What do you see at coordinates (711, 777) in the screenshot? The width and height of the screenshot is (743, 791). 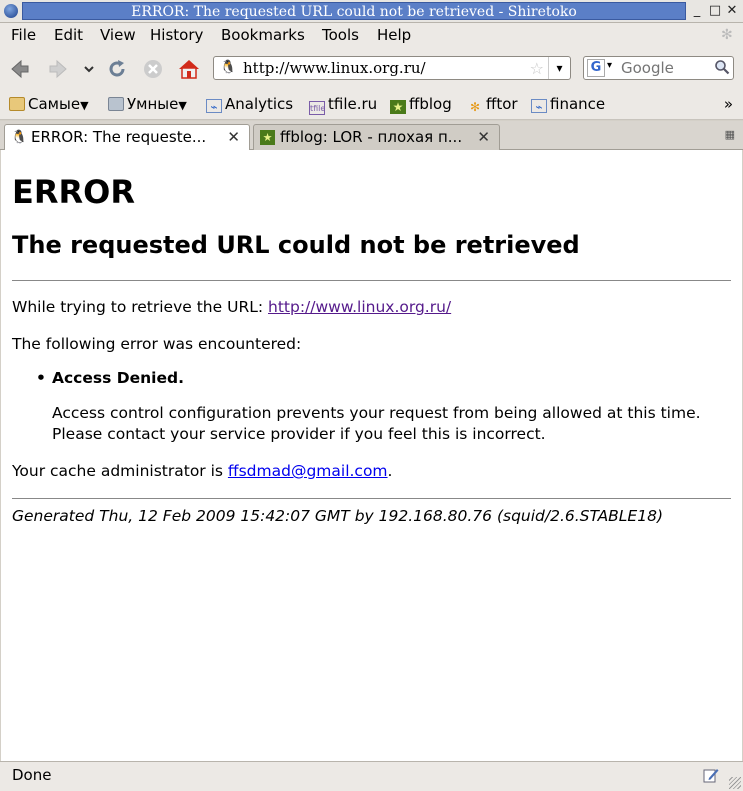 I see `edit-status-icon` at bounding box center [711, 777].